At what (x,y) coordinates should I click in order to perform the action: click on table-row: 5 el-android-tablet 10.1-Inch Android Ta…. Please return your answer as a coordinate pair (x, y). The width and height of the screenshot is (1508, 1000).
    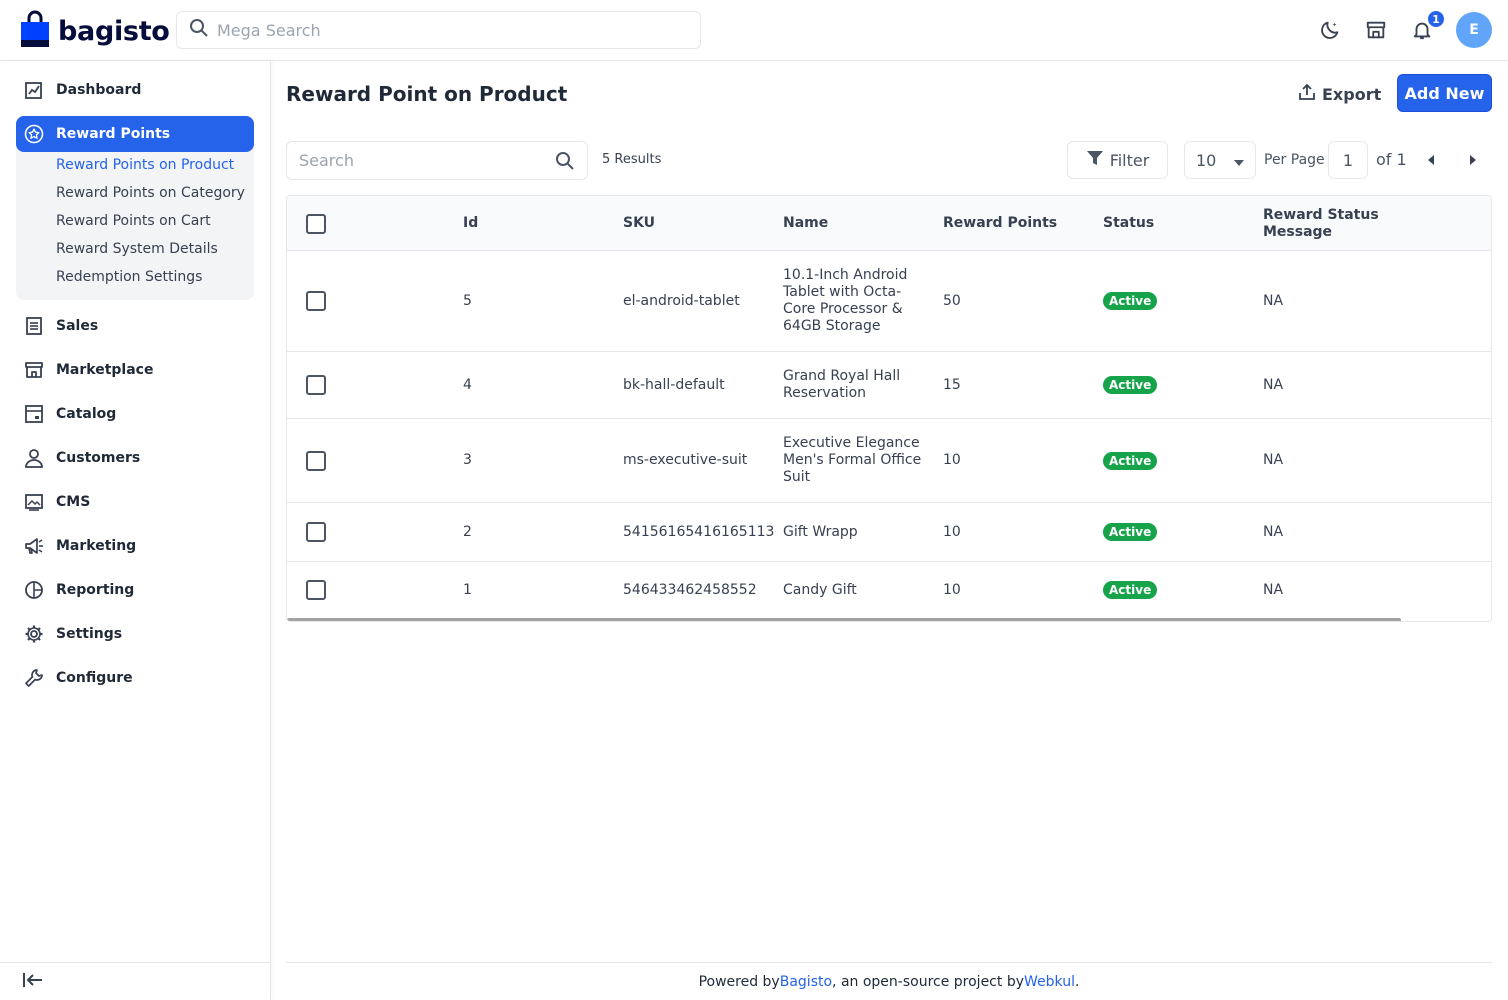
    Looking at the image, I should click on (889, 301).